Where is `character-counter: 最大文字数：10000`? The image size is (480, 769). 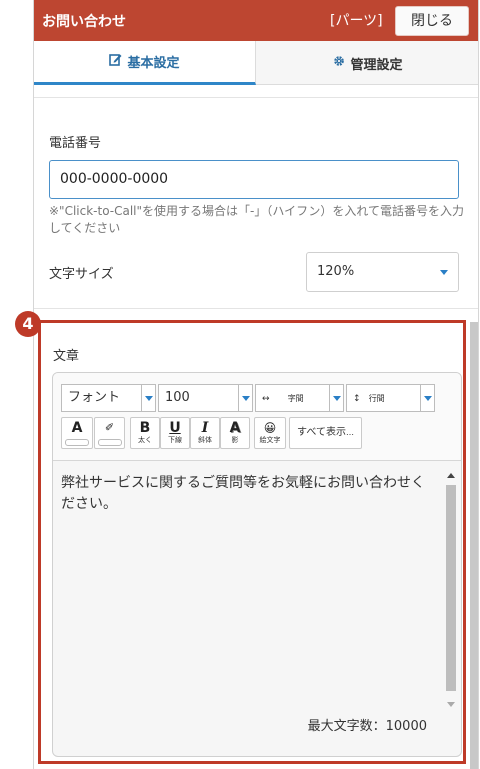 character-counter: 最大文字数：10000 is located at coordinates (367, 726).